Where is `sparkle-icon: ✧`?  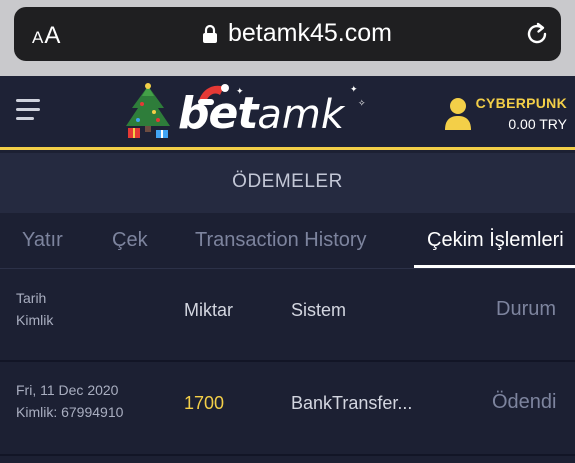 sparkle-icon: ✧ is located at coordinates (362, 103).